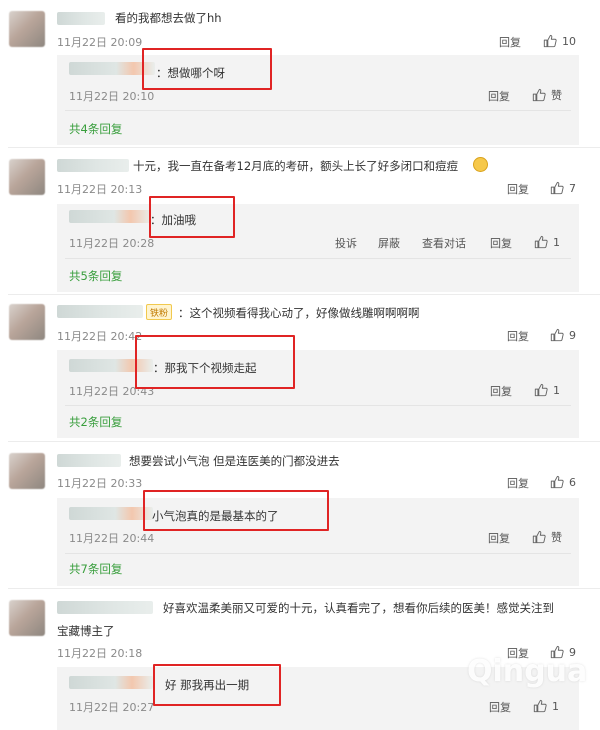  Describe the element at coordinates (572, 188) in the screenshot. I see `like-count: 7` at that location.